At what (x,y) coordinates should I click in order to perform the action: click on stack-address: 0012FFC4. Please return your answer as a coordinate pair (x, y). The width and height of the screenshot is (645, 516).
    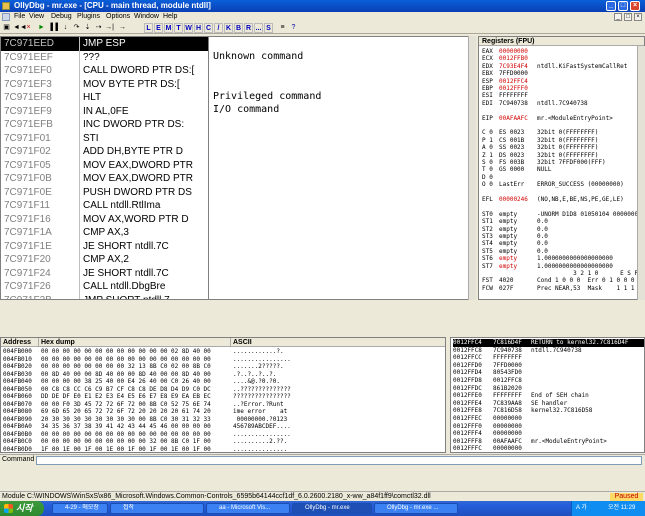
    Looking at the image, I should click on (467, 342).